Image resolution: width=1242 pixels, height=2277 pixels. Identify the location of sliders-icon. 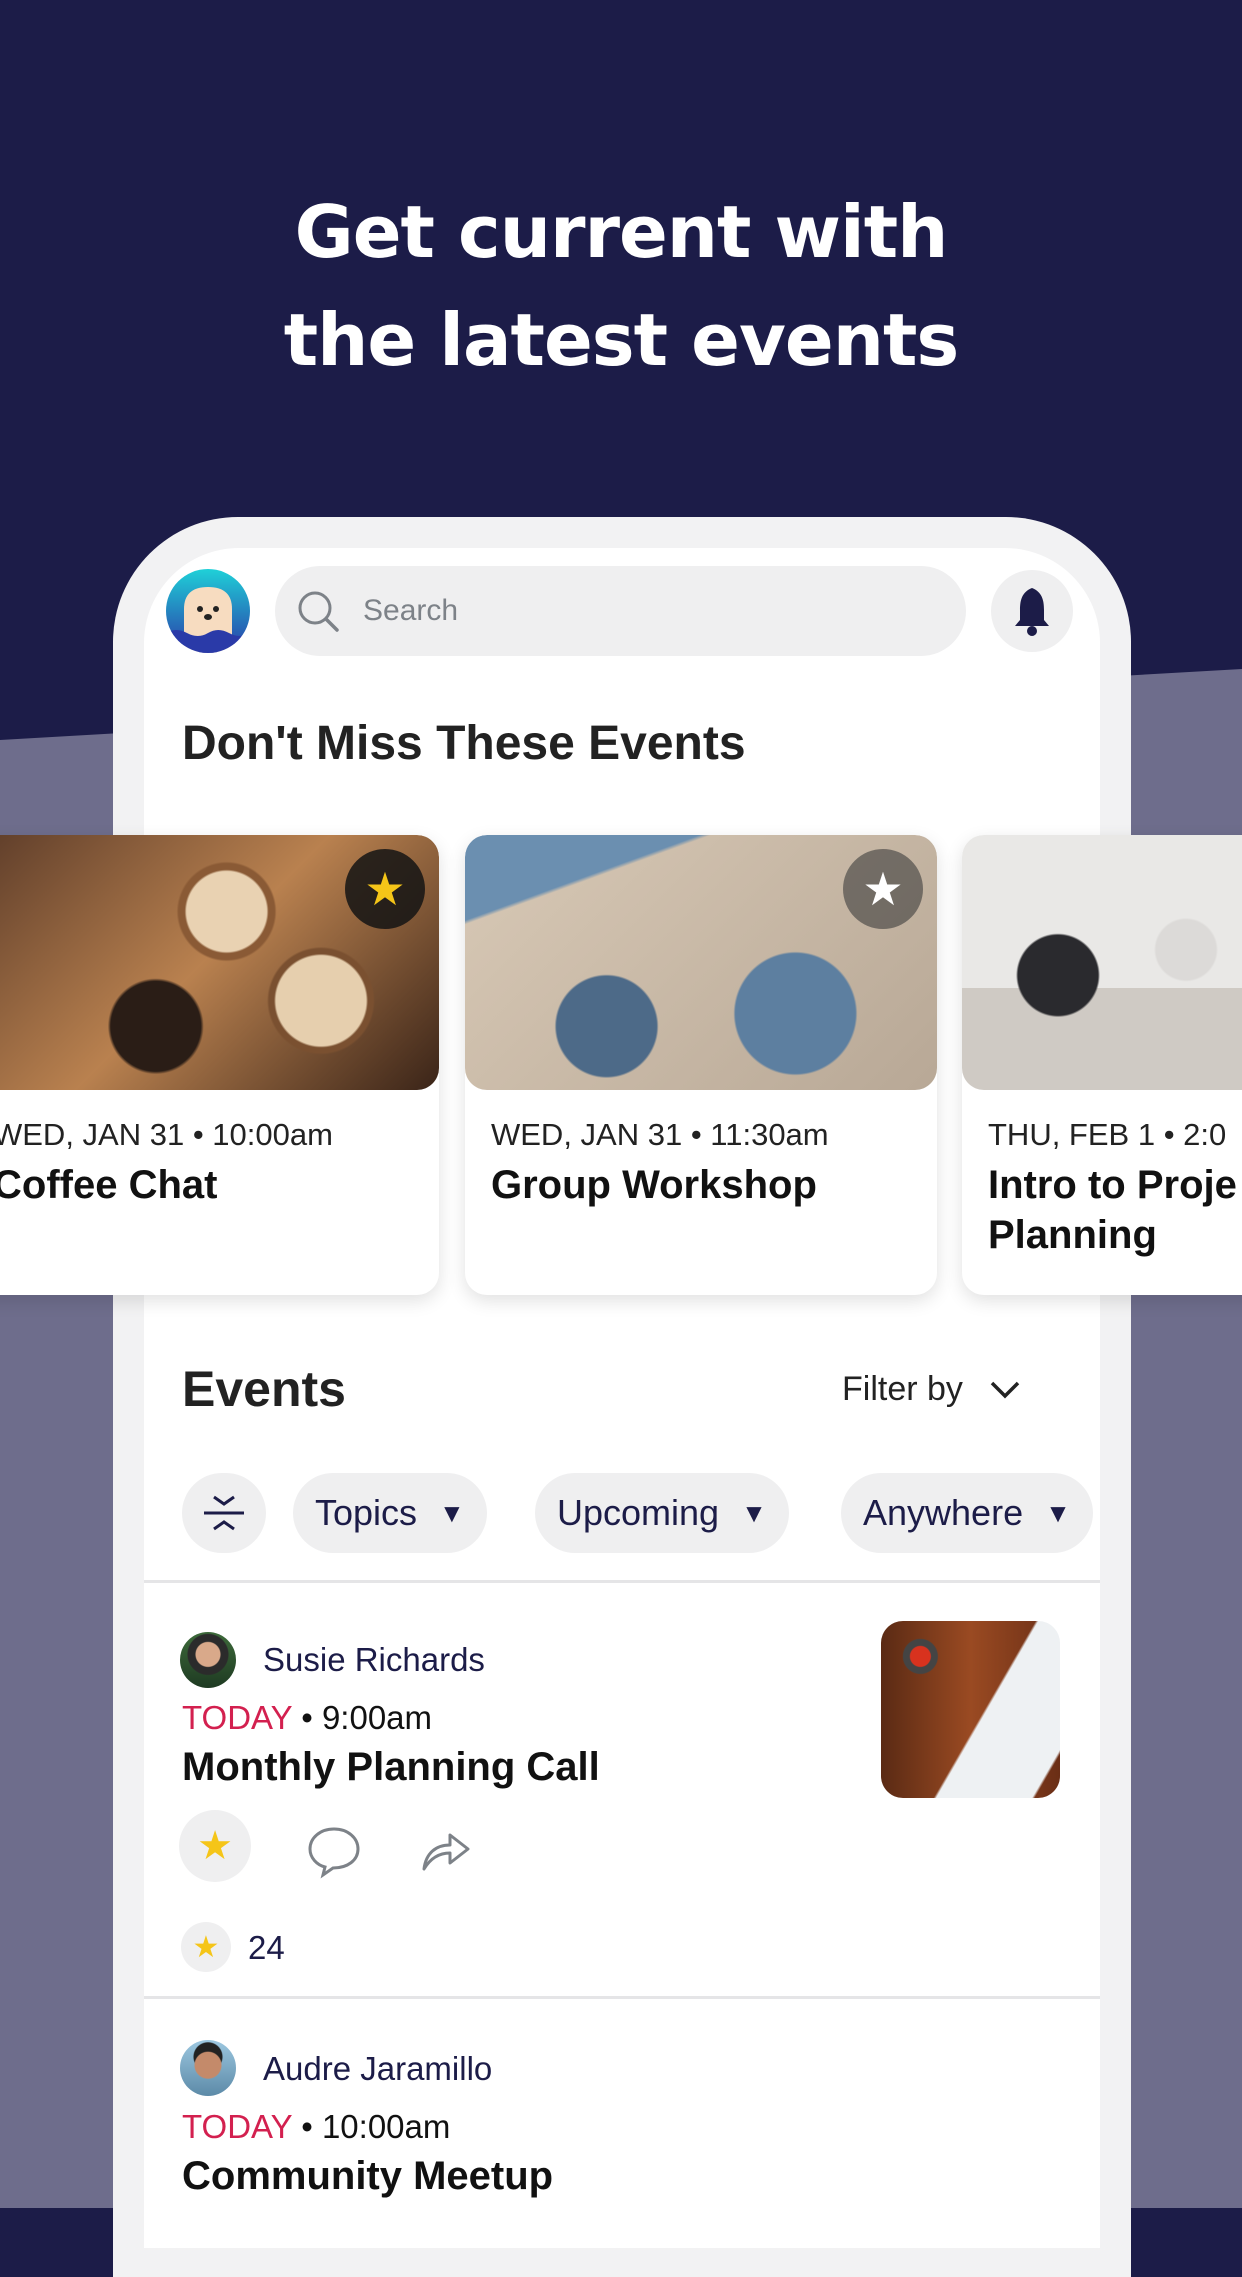
(224, 1513).